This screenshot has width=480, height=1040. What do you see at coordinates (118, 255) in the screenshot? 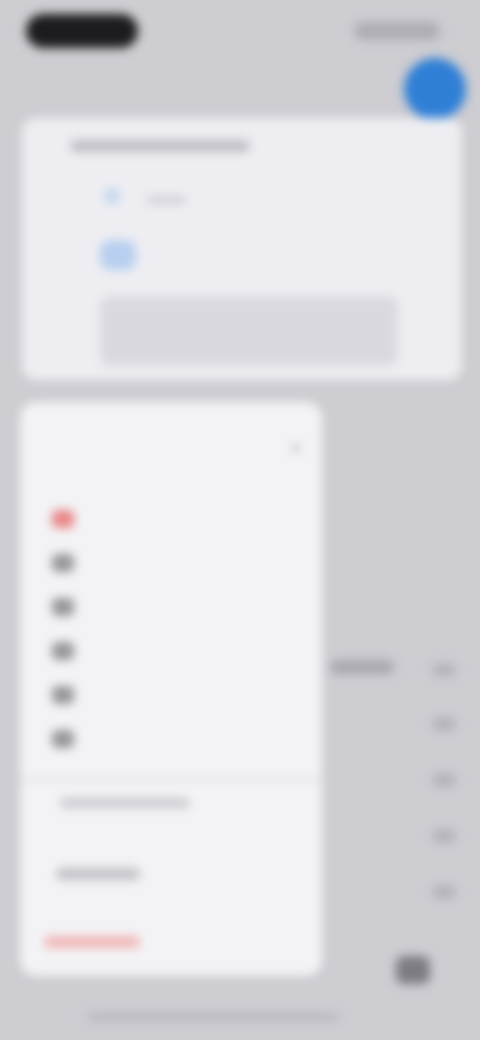
I see `preview-attachment-icon` at bounding box center [118, 255].